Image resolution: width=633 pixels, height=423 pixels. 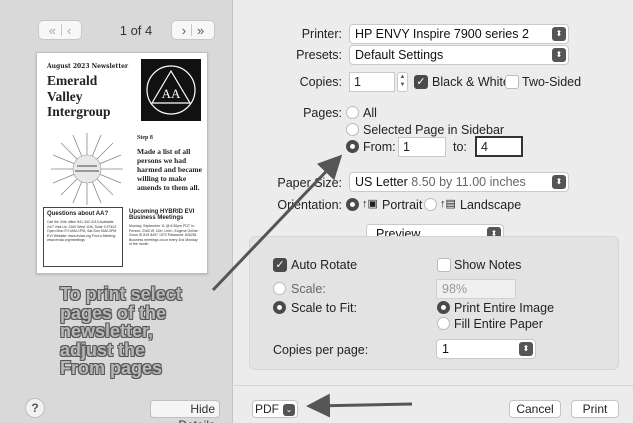 What do you see at coordinates (320, 82) in the screenshot?
I see `copies-label: Copies:` at bounding box center [320, 82].